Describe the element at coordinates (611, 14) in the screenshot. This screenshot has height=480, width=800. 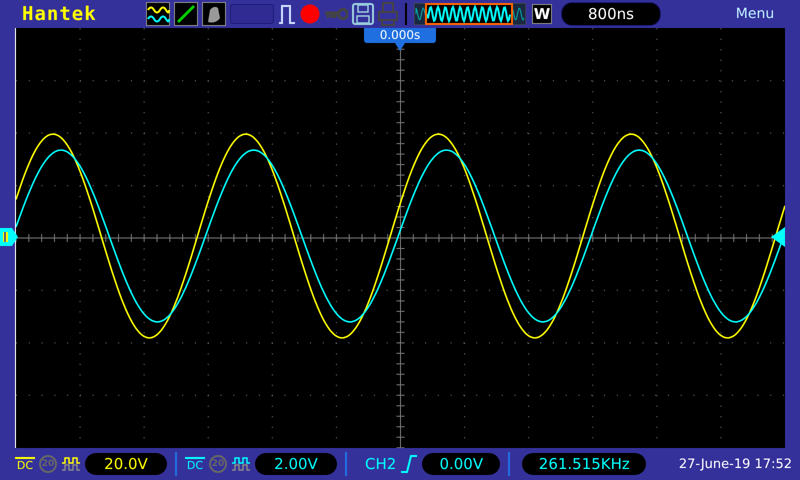
I see `timebase-display: 800ns` at that location.